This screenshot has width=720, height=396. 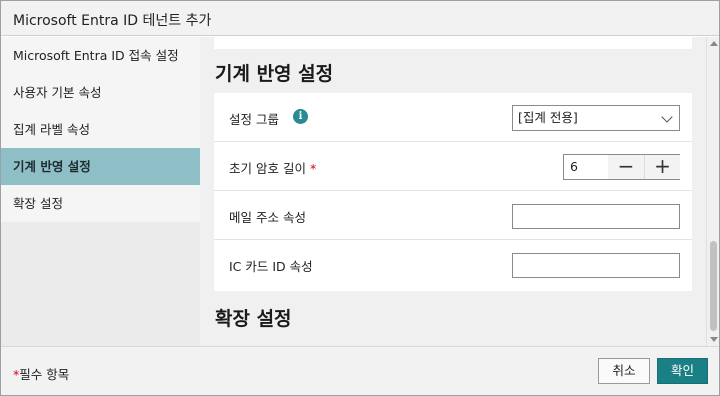 What do you see at coordinates (453, 43) in the screenshot?
I see `previous-section-card` at bounding box center [453, 43].